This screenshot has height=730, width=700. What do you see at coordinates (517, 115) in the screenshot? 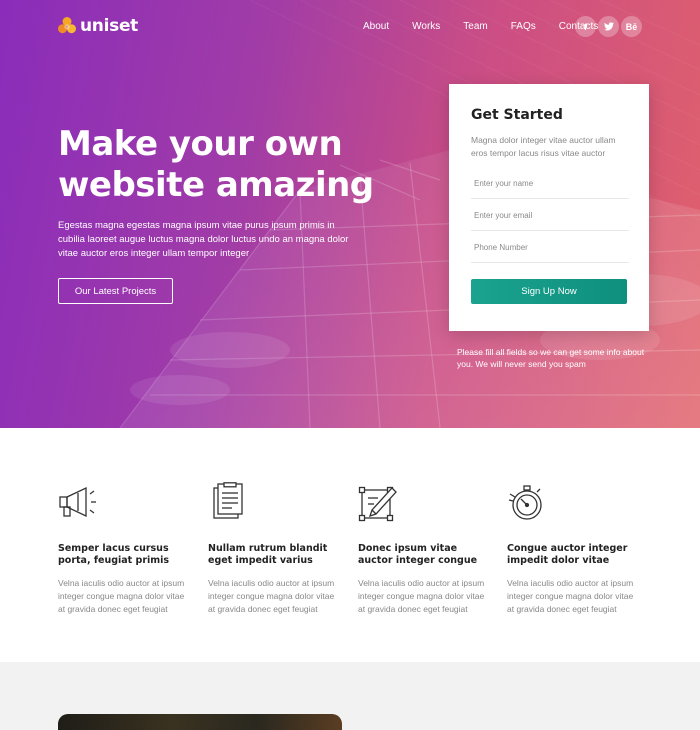
I see `signup-title: Get Started` at bounding box center [517, 115].